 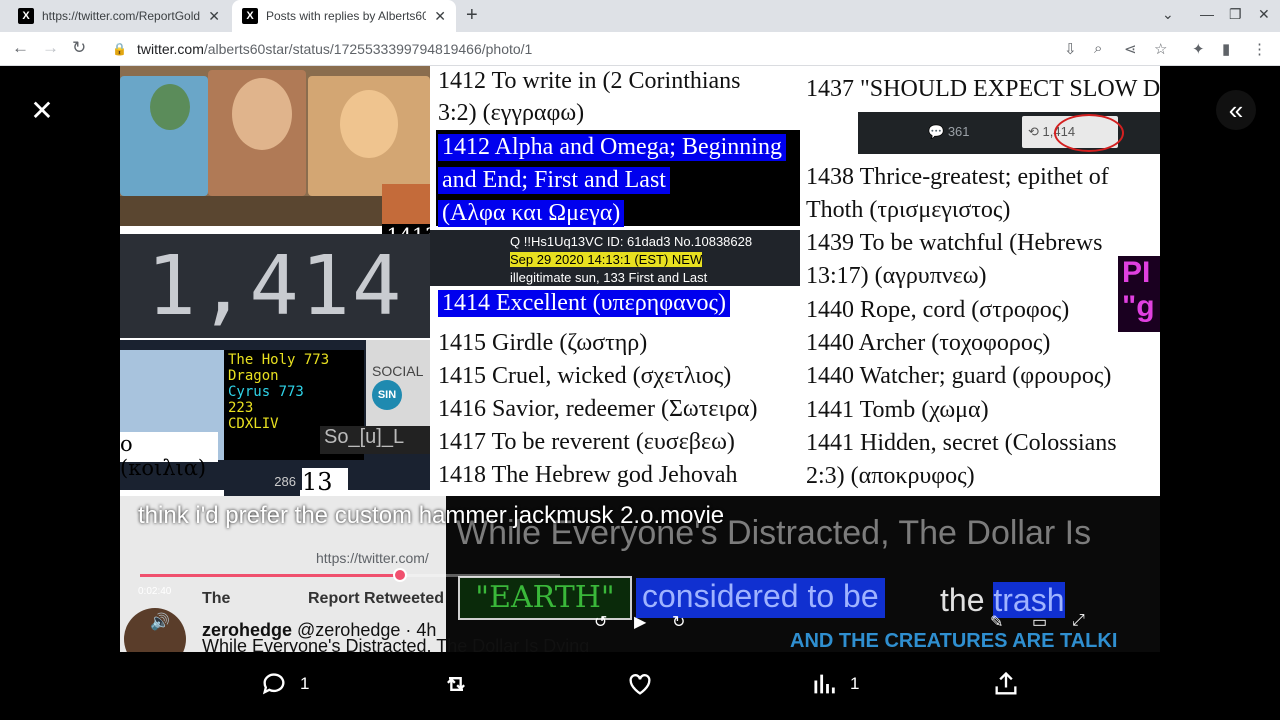 What do you see at coordinates (983, 89) in the screenshot?
I see `entry-line: 1437 "SHOULD EXPECT SLOW DECLINE IN` at bounding box center [983, 89].